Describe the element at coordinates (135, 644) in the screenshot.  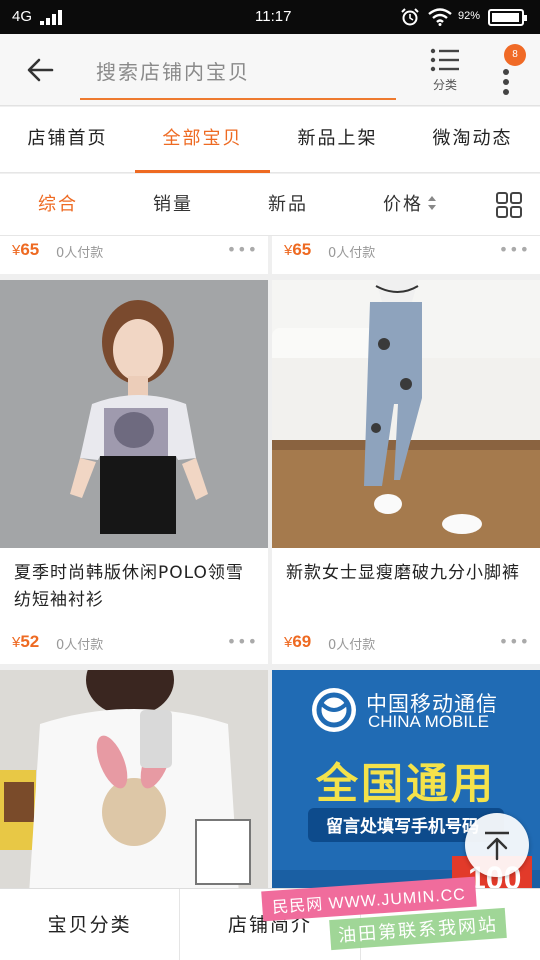
I see `price-row: ¥52 0人付款 •••` at that location.